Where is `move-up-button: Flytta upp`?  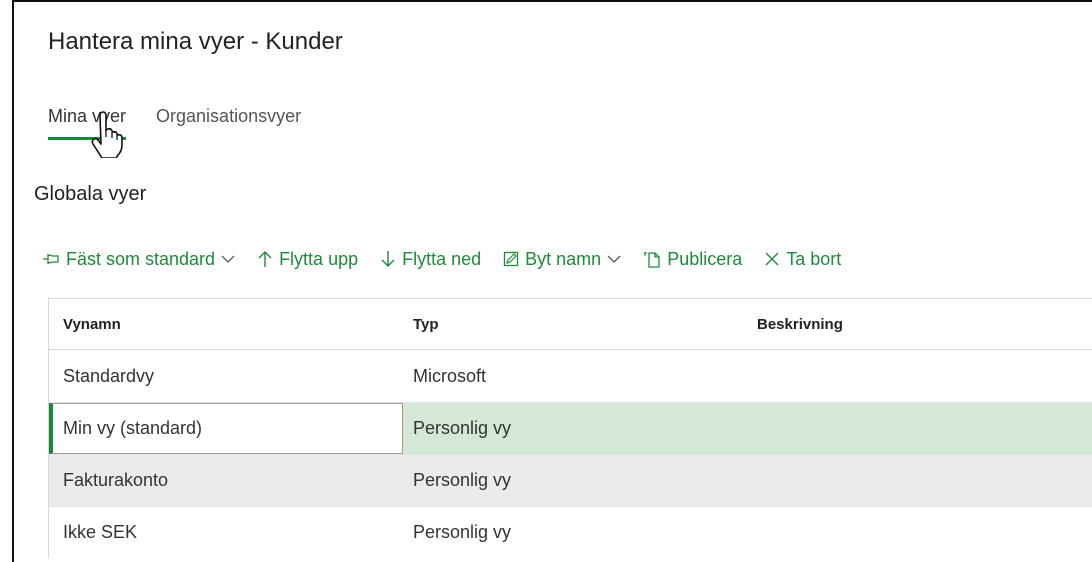 move-up-button: Flytta upp is located at coordinates (307, 259).